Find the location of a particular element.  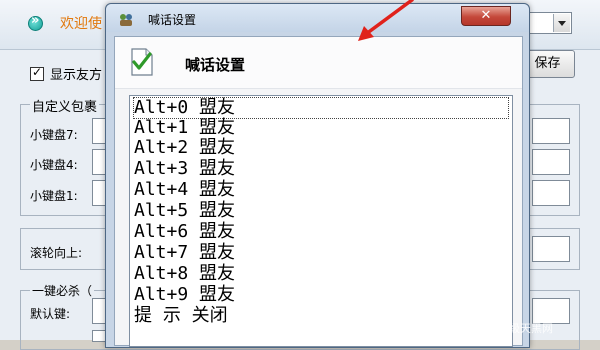

welcome-text: 欢迎使 is located at coordinates (81, 24).